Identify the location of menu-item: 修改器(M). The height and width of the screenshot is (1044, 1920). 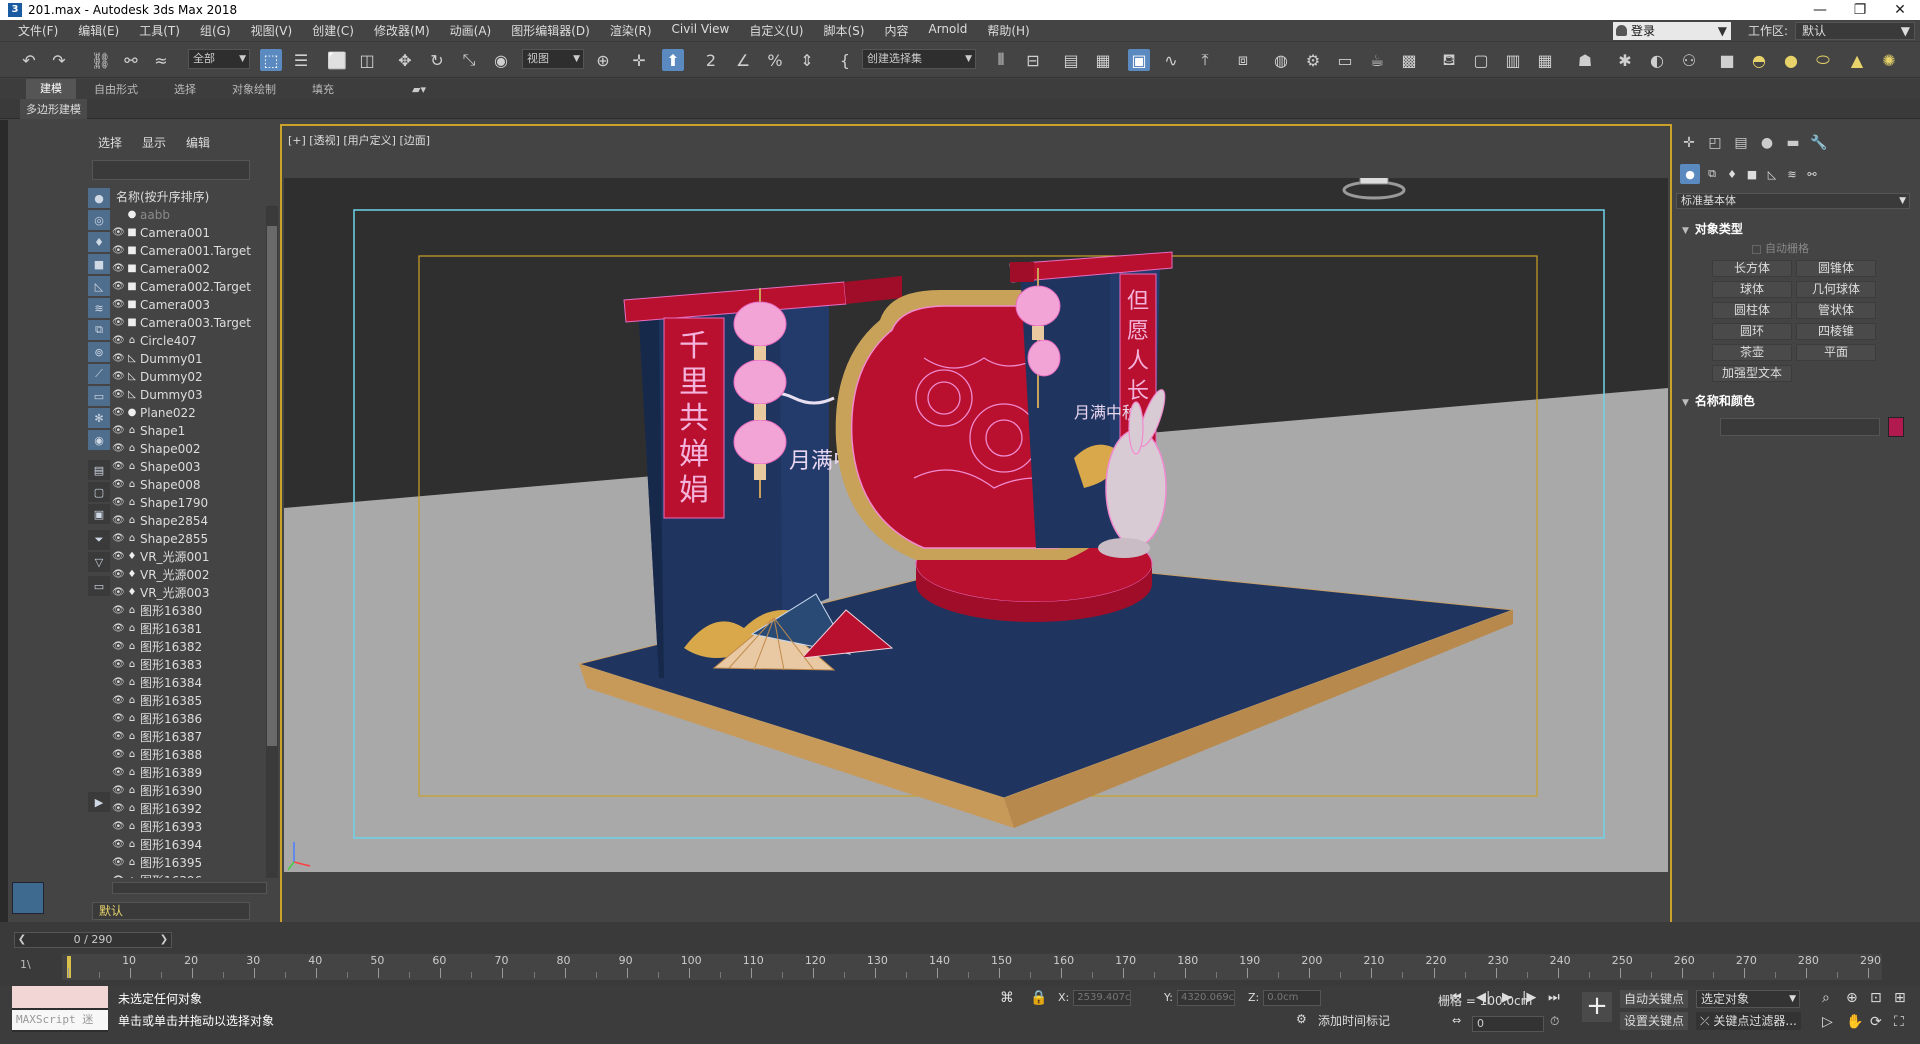
(402, 30).